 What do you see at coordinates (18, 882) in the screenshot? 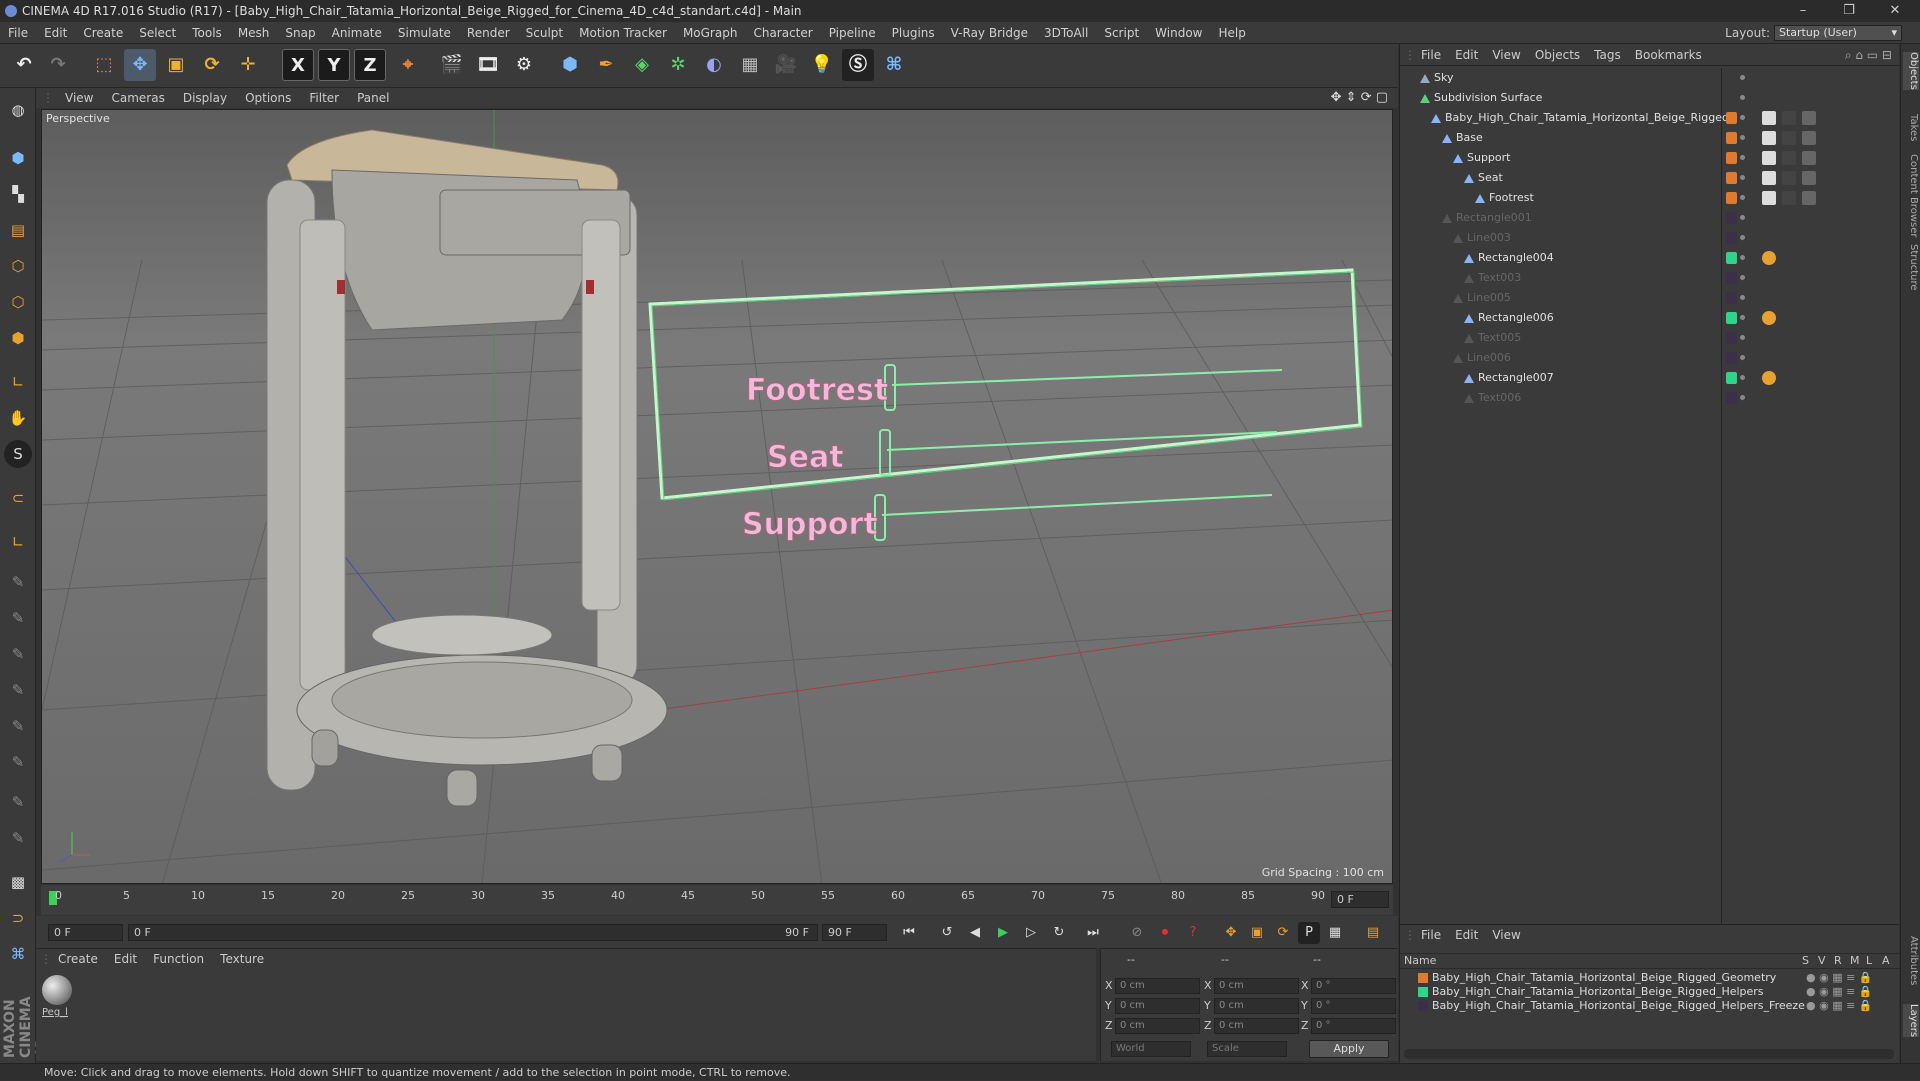
I see `checker-lock-icon: ▩` at bounding box center [18, 882].